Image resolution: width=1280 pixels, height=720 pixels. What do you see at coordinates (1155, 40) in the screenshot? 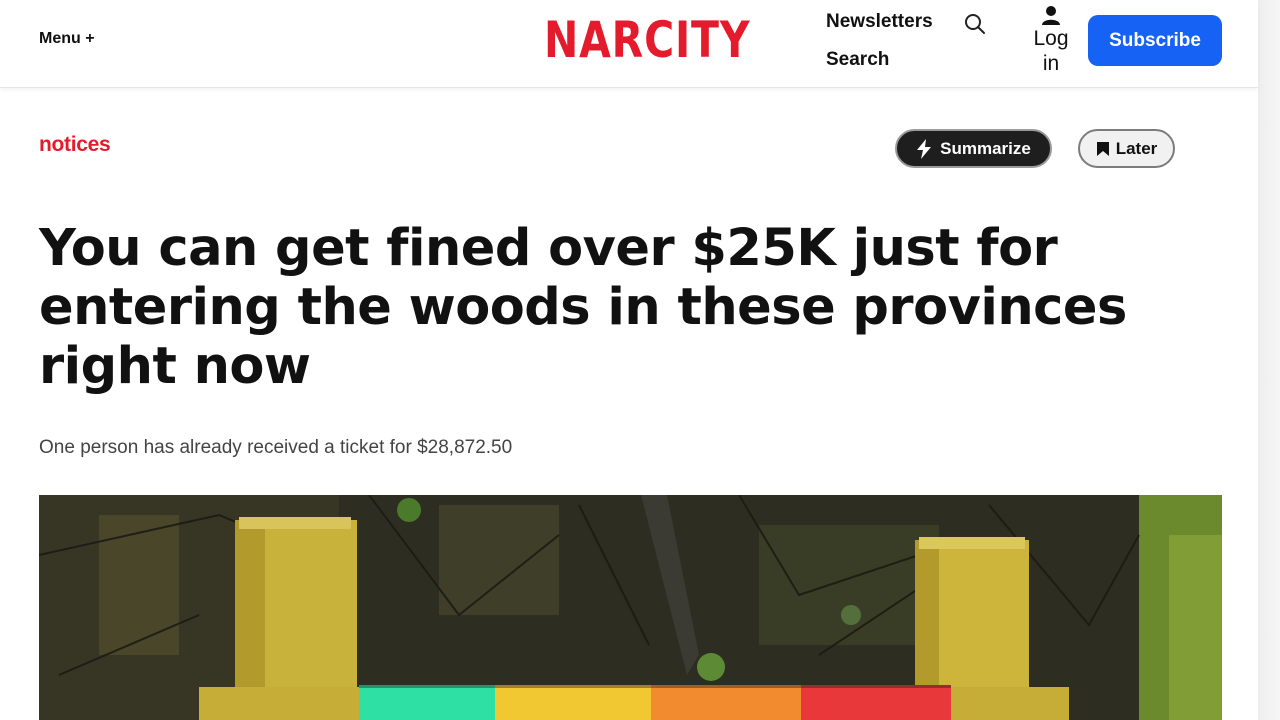
I see `subscribe-button: Subscribe` at bounding box center [1155, 40].